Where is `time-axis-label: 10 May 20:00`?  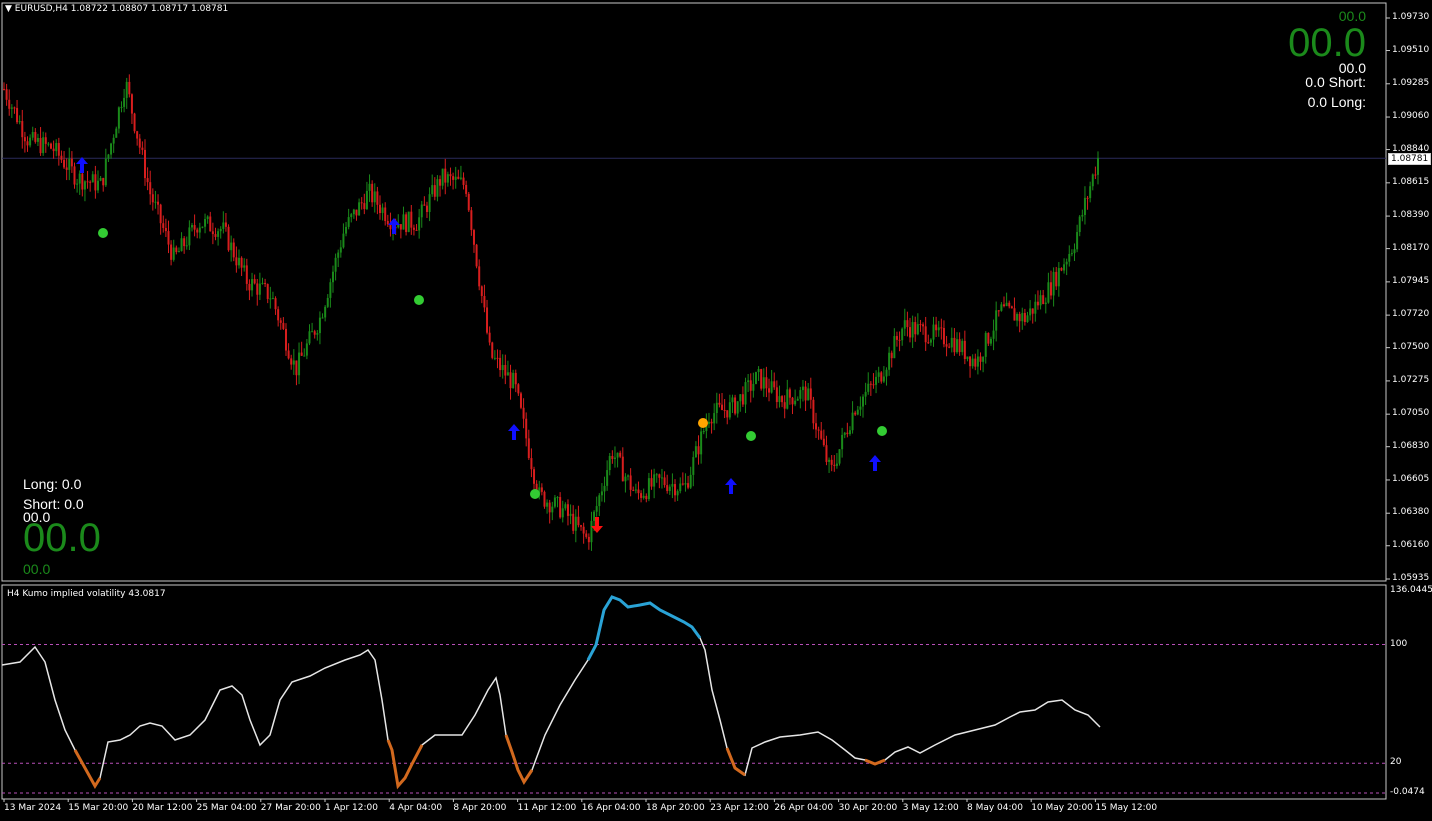 time-axis-label: 10 May 20:00 is located at coordinates (1062, 808).